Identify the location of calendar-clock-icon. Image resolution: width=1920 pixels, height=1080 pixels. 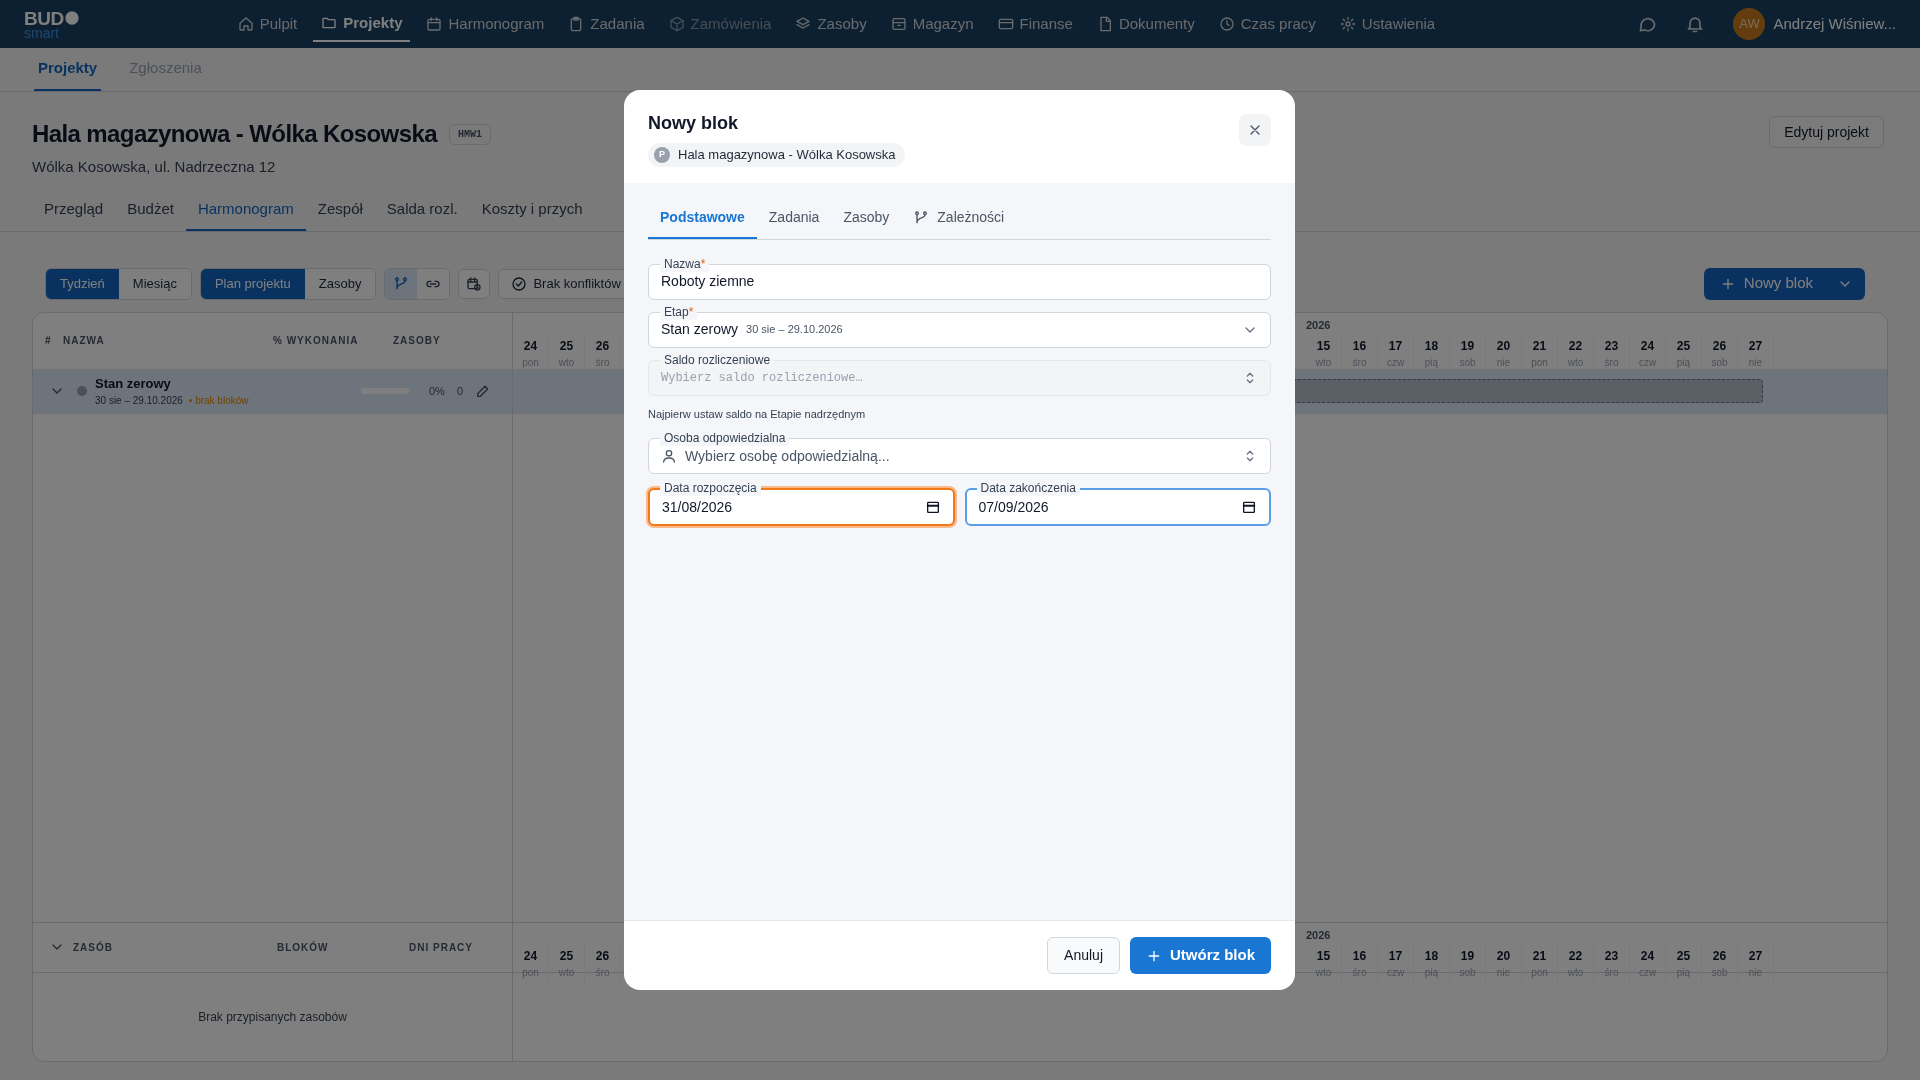
(474, 283).